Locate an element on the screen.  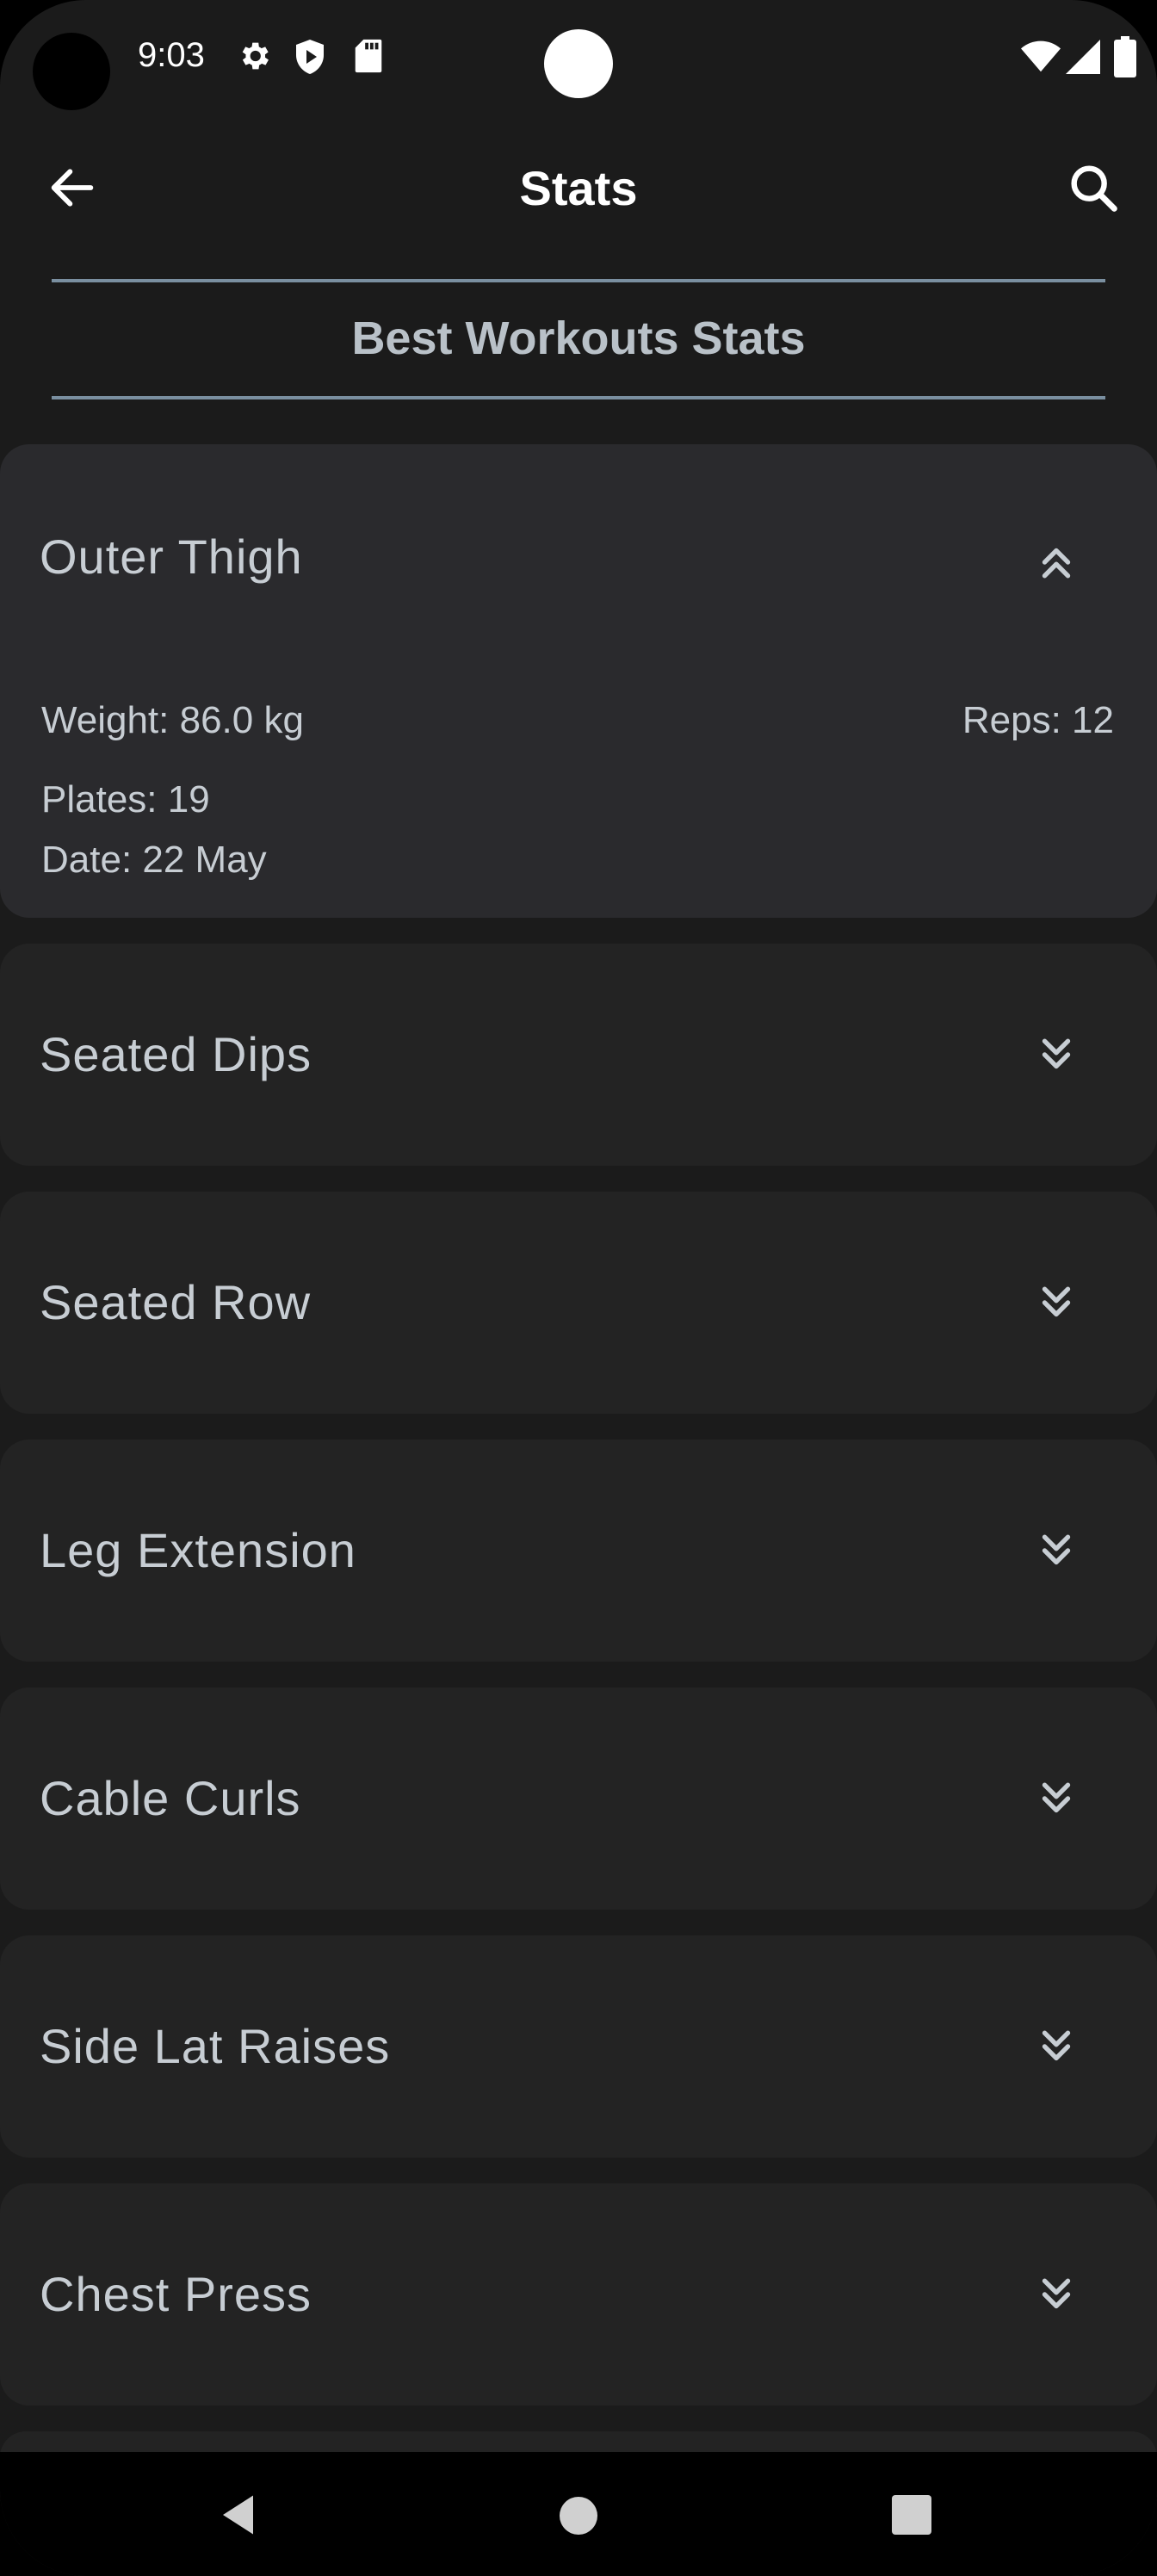
search-icon is located at coordinates (1094, 189).